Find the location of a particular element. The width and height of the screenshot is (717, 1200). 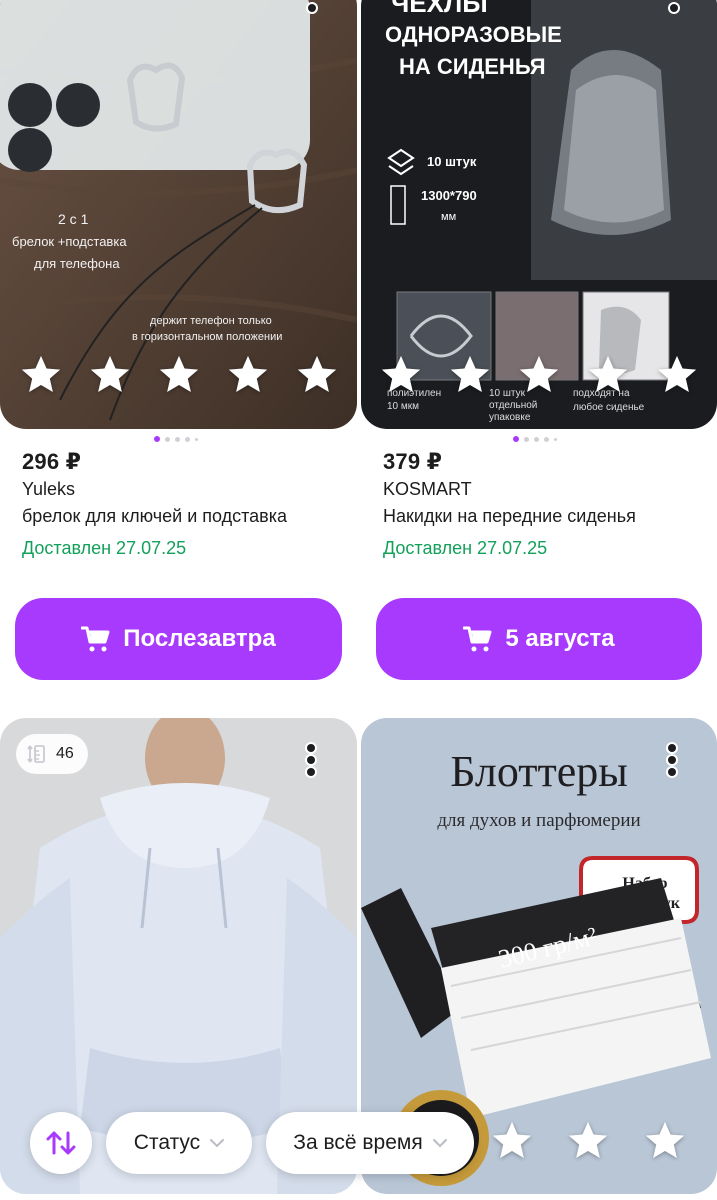

period-filter: За всё время is located at coordinates (370, 1143).